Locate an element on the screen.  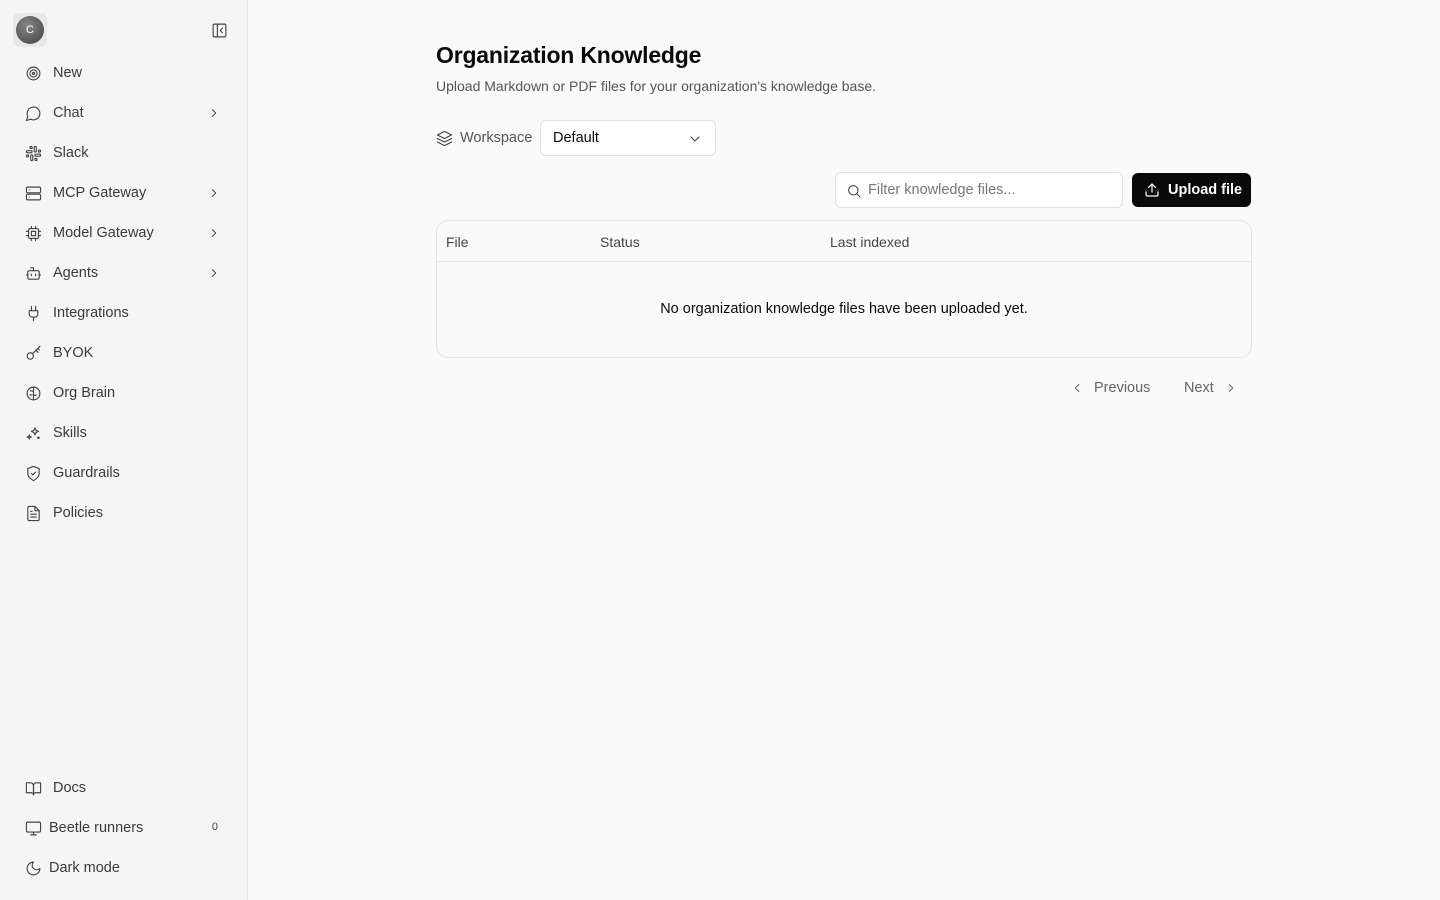
sidebar-item-agents: Agents is located at coordinates (124, 273).